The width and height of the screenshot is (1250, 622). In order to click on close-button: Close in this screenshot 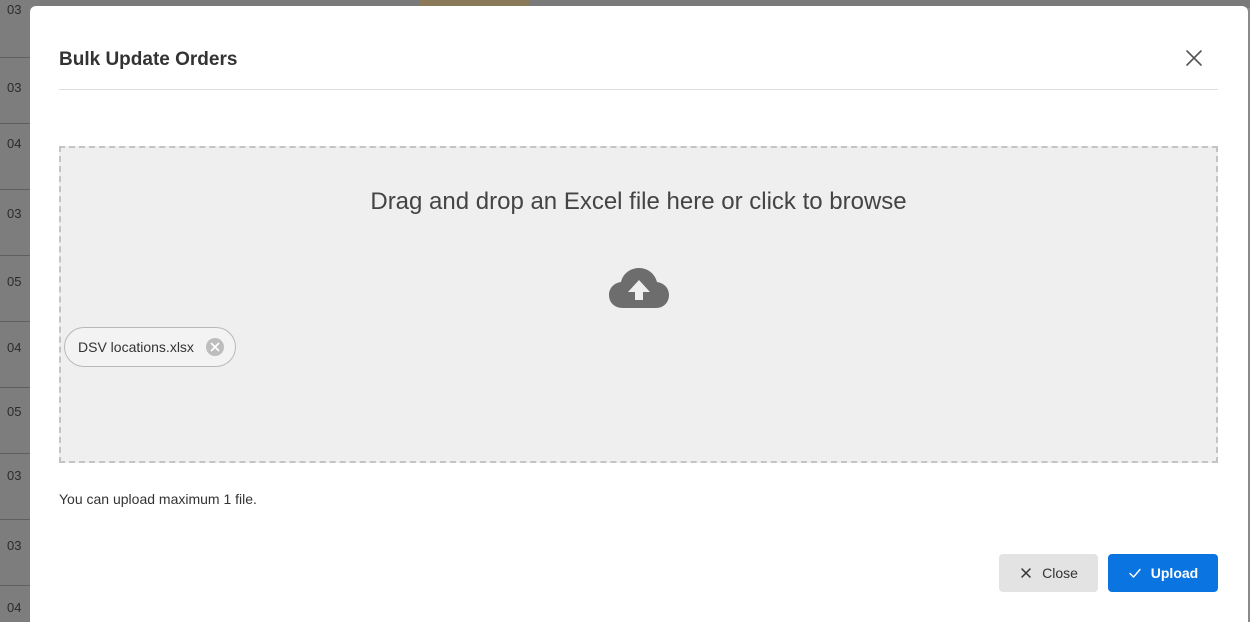, I will do `click(1048, 573)`.